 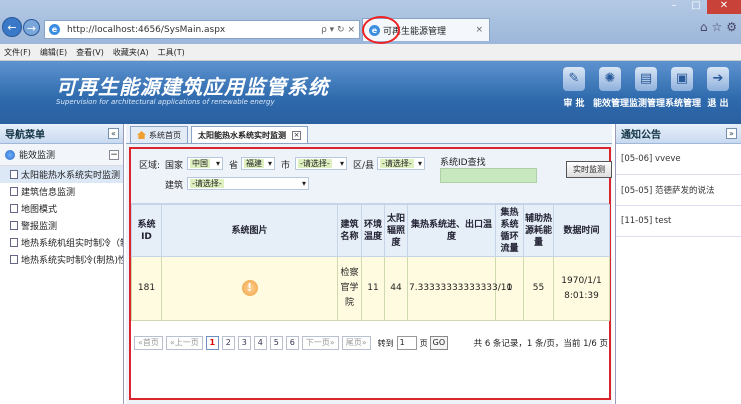 I want to click on nav-approve: ✎ 审 批, so click(x=574, y=88).